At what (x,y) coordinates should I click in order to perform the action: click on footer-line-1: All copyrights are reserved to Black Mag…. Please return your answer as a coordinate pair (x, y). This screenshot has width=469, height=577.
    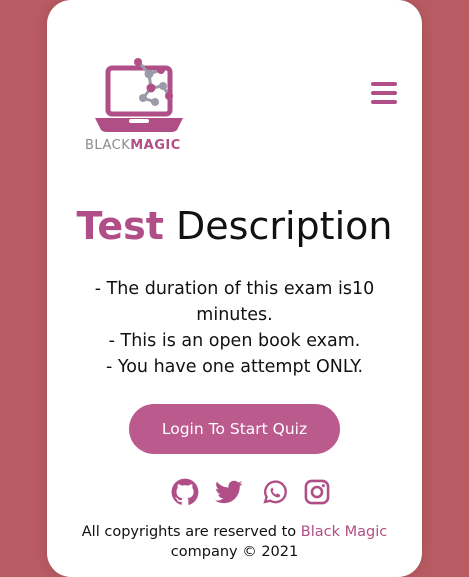
    Looking at the image, I should click on (234, 532).